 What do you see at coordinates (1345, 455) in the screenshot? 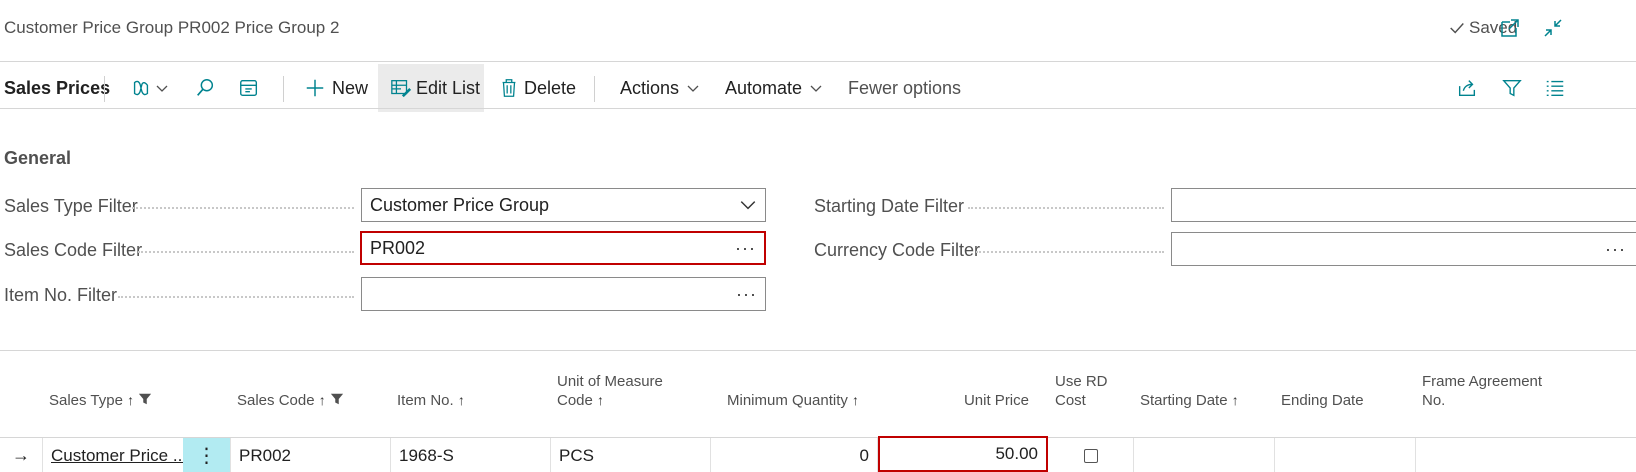
I see `cell-ending-date` at bounding box center [1345, 455].